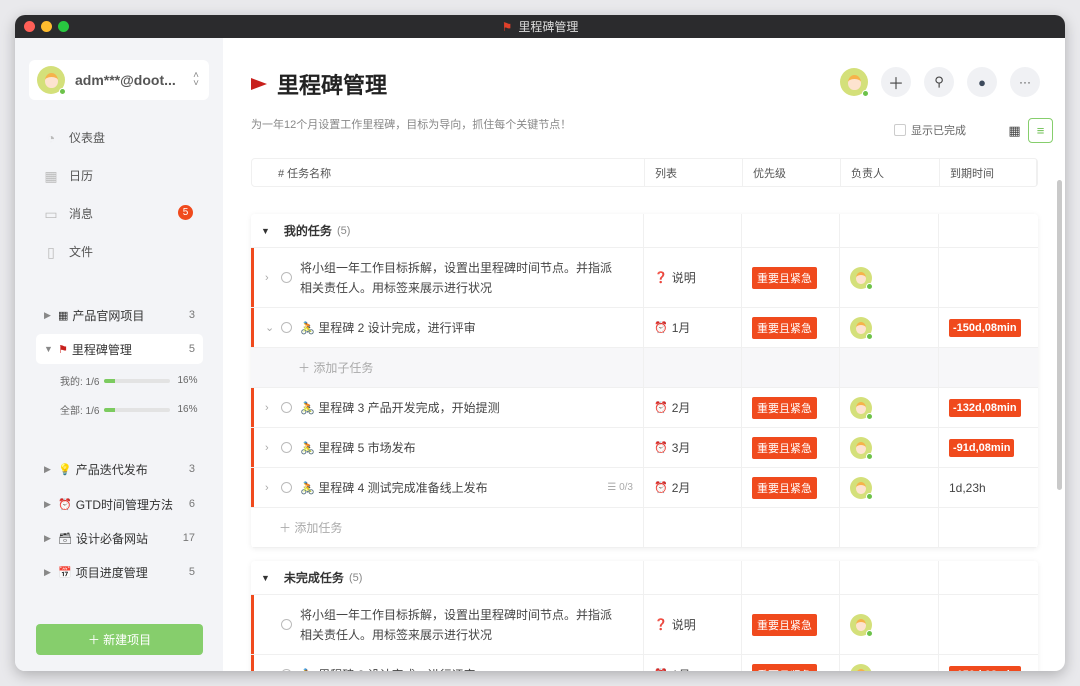 This screenshot has width=1080, height=686. What do you see at coordinates (644, 578) in the screenshot?
I see `group-header: ▼ 未完成任务 (5)` at bounding box center [644, 578].